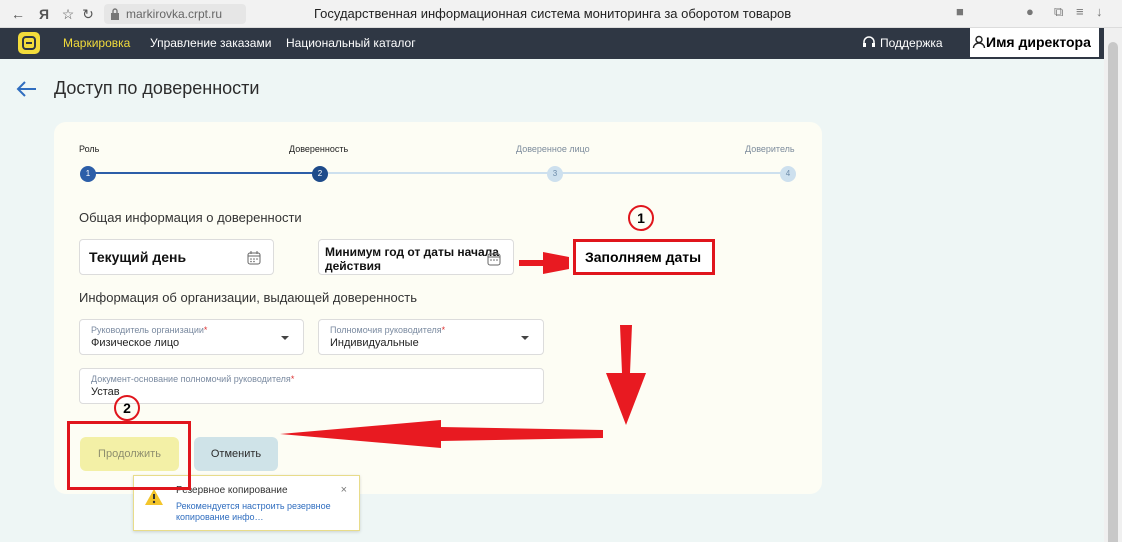 The height and width of the screenshot is (542, 1122). Describe the element at coordinates (626, 375) in the screenshot. I see `arrow-down` at that location.